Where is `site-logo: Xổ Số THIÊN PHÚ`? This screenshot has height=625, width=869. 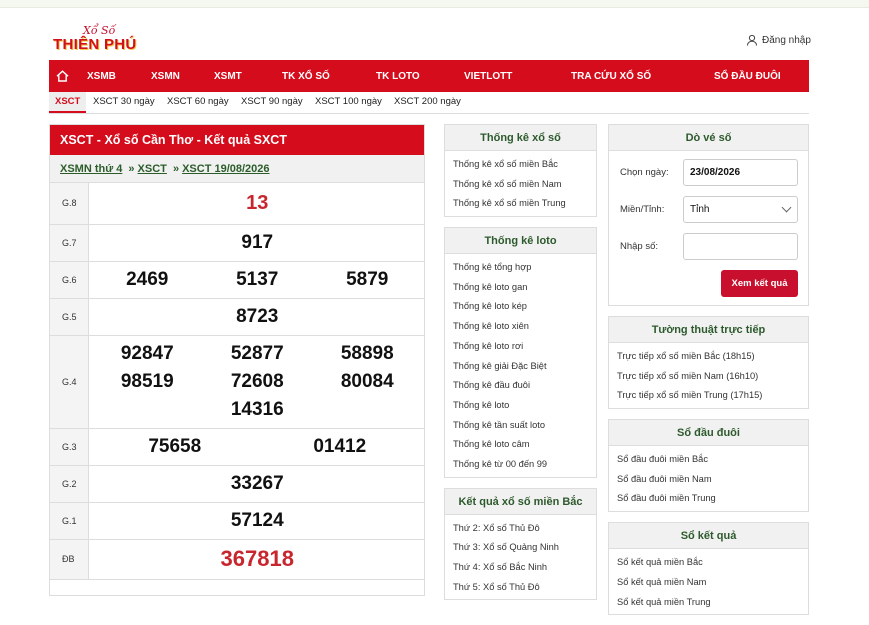 site-logo: Xổ Số THIÊN PHÚ is located at coordinates (99, 39).